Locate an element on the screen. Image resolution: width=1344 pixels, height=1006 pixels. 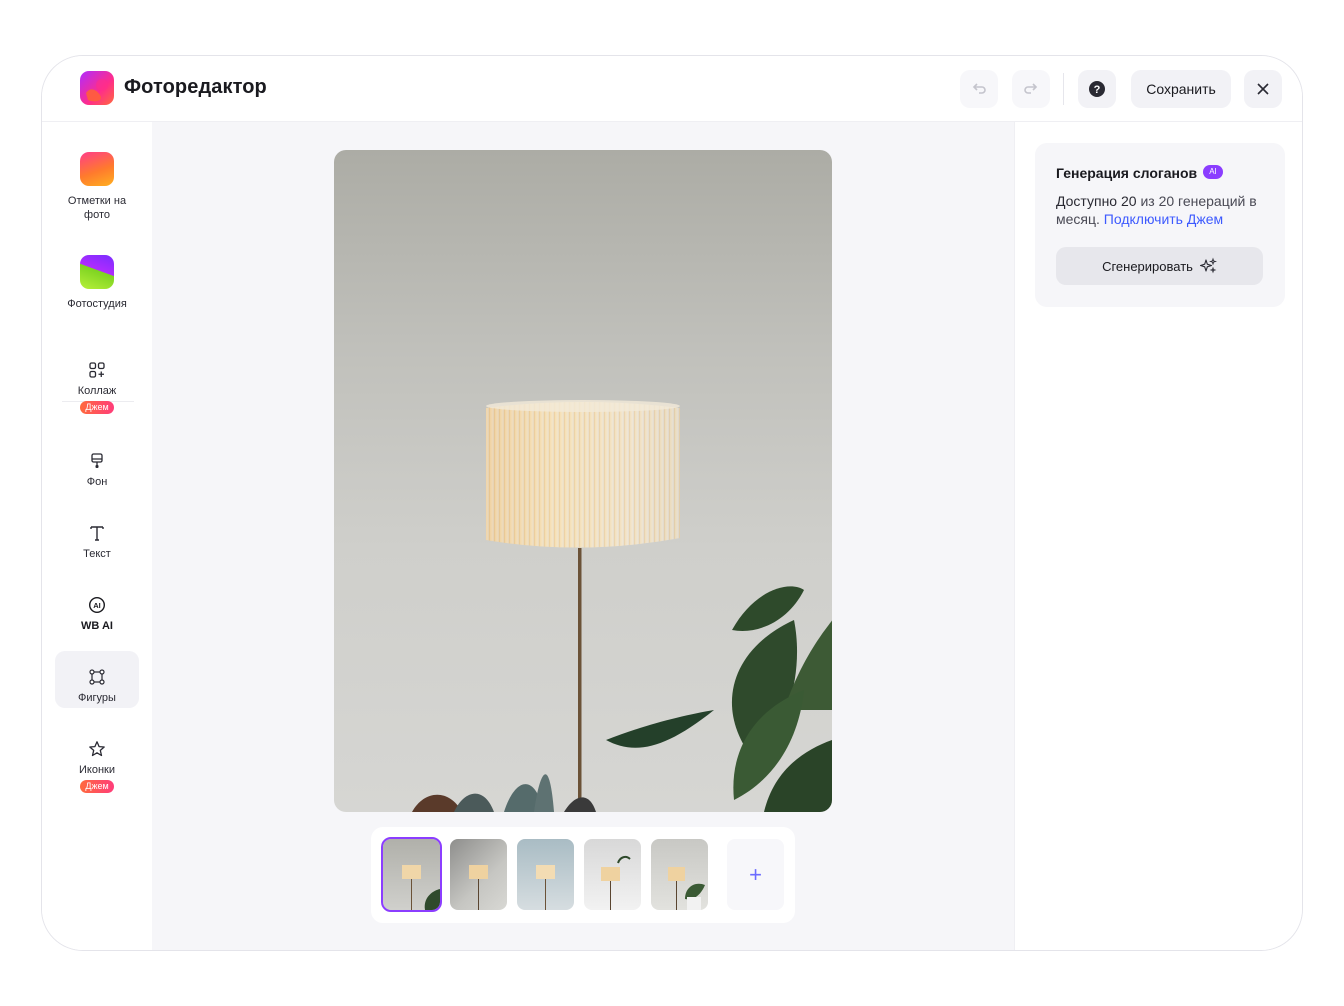
redo-icon is located at coordinates (1031, 88).